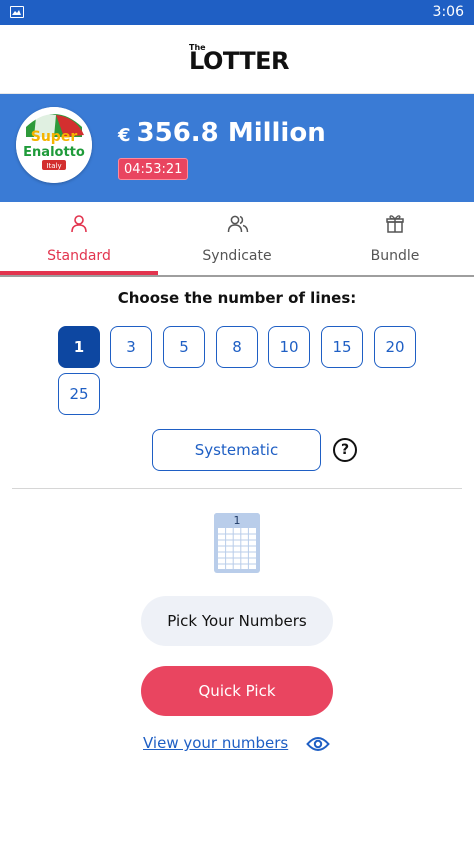  Describe the element at coordinates (448, 12) in the screenshot. I see `status-time: 3:06` at that location.